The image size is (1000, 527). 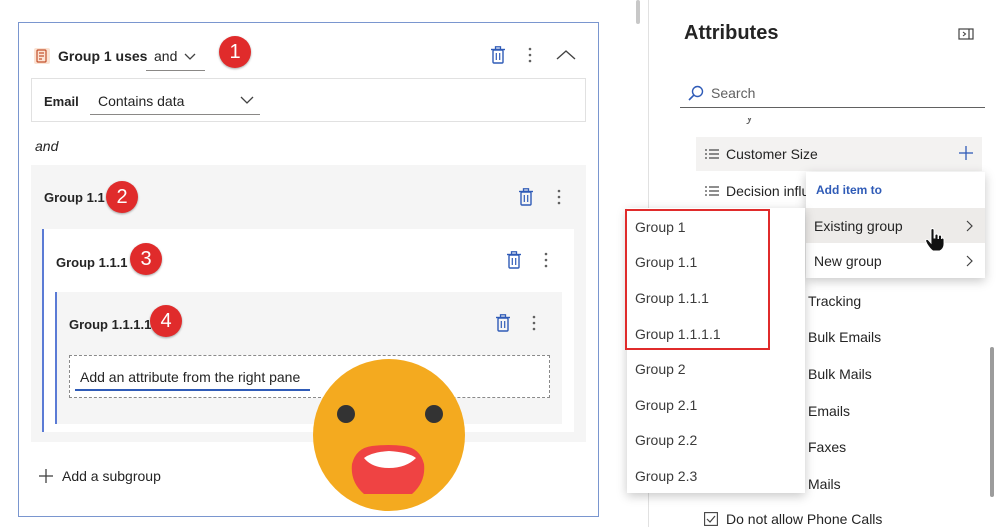 I want to click on add-subgroup-button: Add a subgroup, so click(x=99, y=476).